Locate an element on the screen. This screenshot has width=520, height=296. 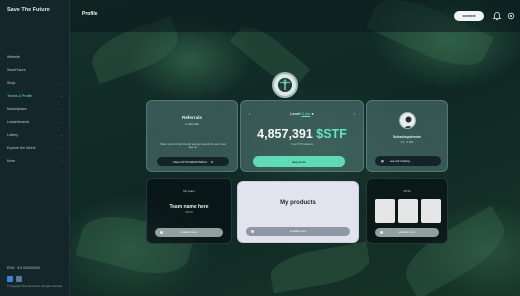
ranking-label: see full ranking is located at coordinates (400, 161).